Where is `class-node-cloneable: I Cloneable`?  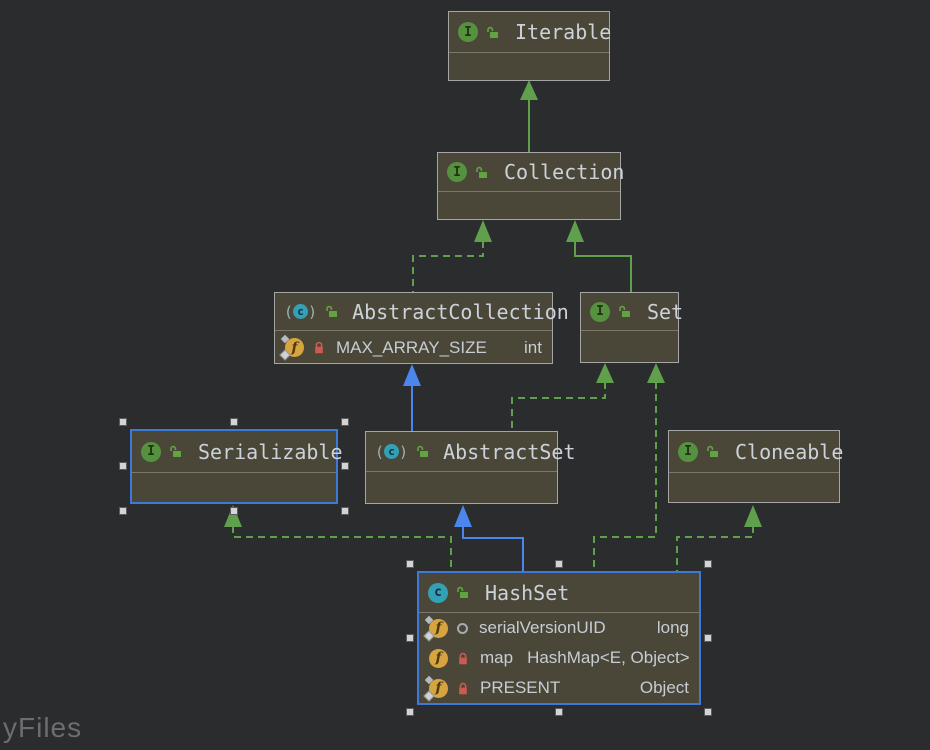
class-node-cloneable: I Cloneable is located at coordinates (756, 466).